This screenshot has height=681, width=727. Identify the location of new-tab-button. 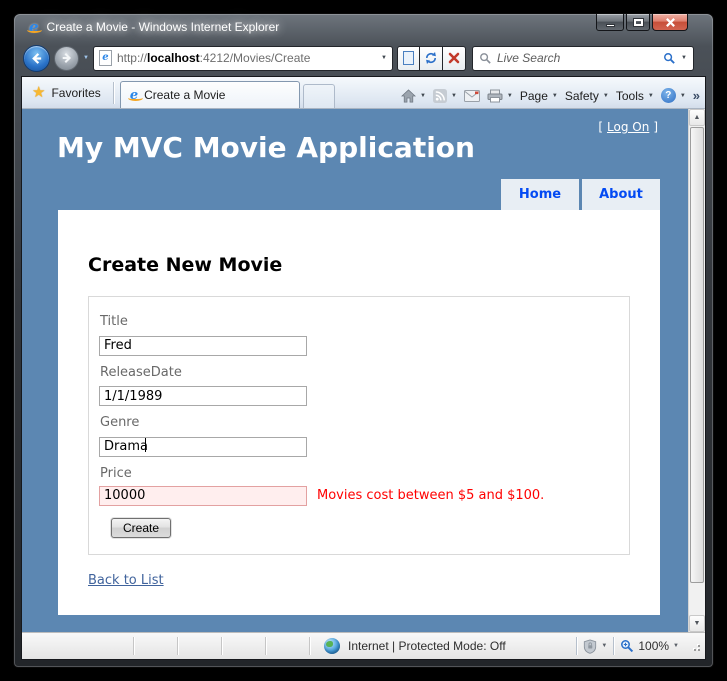
(318, 96).